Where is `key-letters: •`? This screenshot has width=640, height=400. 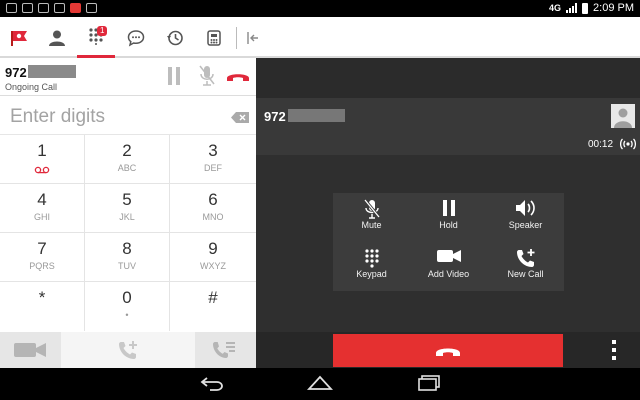 key-letters: • is located at coordinates (127, 315).